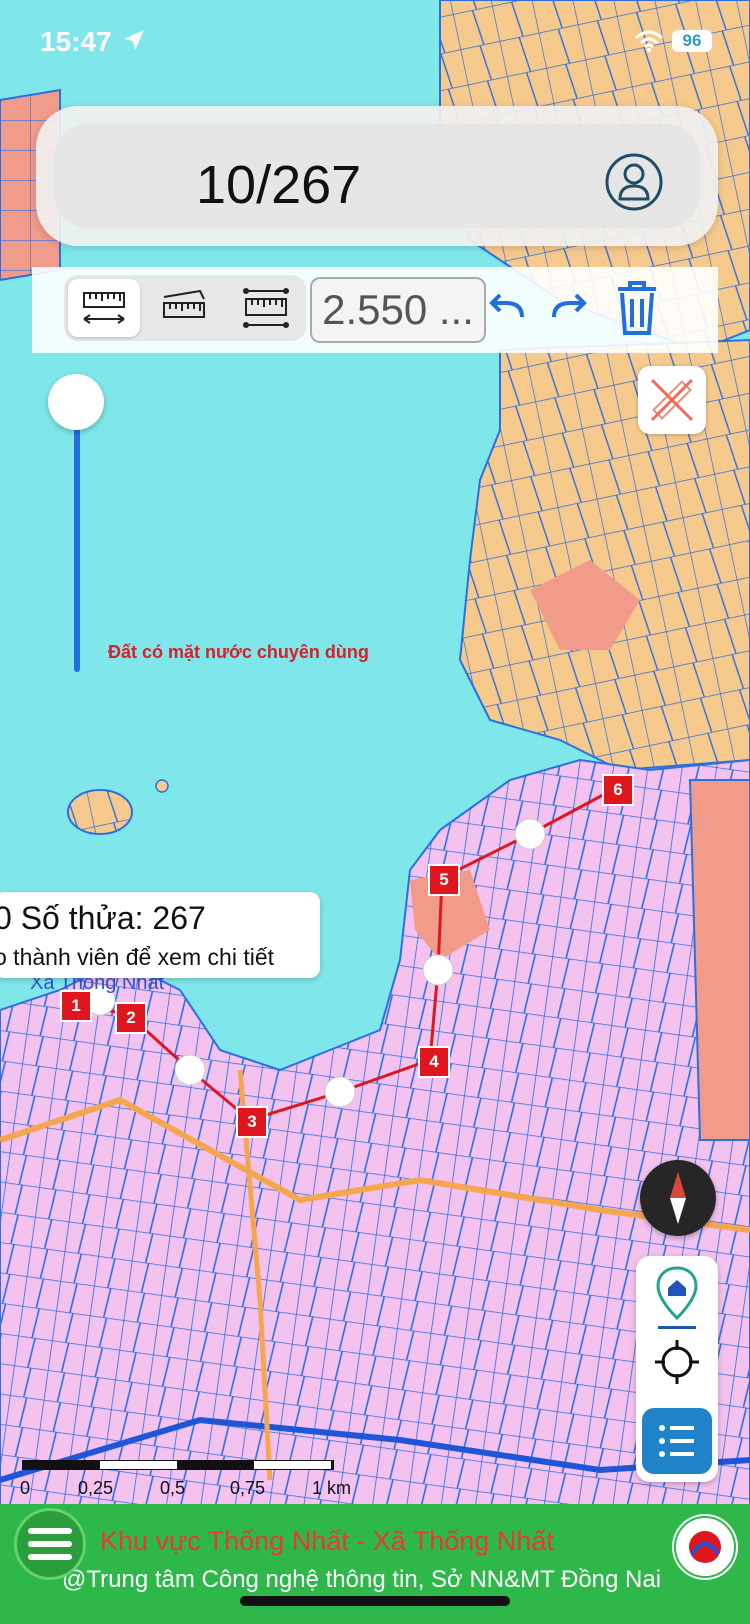 The height and width of the screenshot is (1624, 750). I want to click on zoom-slider-handle, so click(76, 402).